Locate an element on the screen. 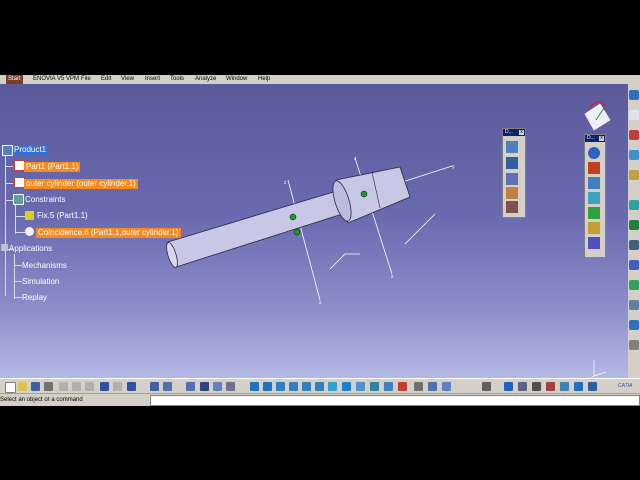 The image size is (640, 480). compass-icon is located at coordinates (597, 116).